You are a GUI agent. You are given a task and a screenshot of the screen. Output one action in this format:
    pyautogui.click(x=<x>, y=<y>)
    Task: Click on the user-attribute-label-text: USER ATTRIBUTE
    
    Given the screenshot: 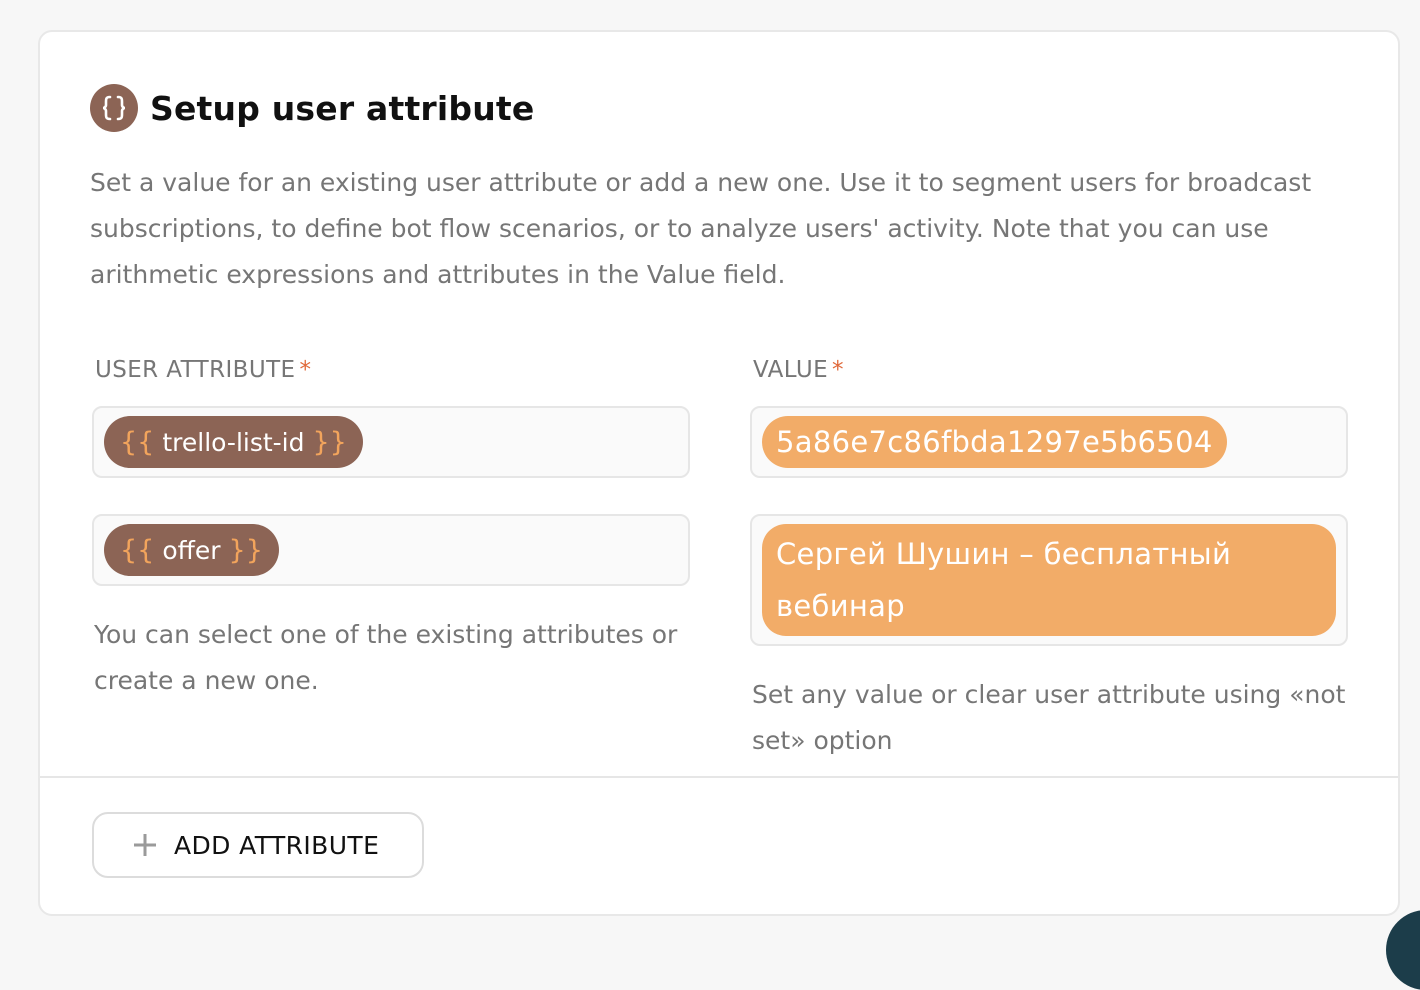 What is the action you would take?
    pyautogui.click(x=195, y=370)
    